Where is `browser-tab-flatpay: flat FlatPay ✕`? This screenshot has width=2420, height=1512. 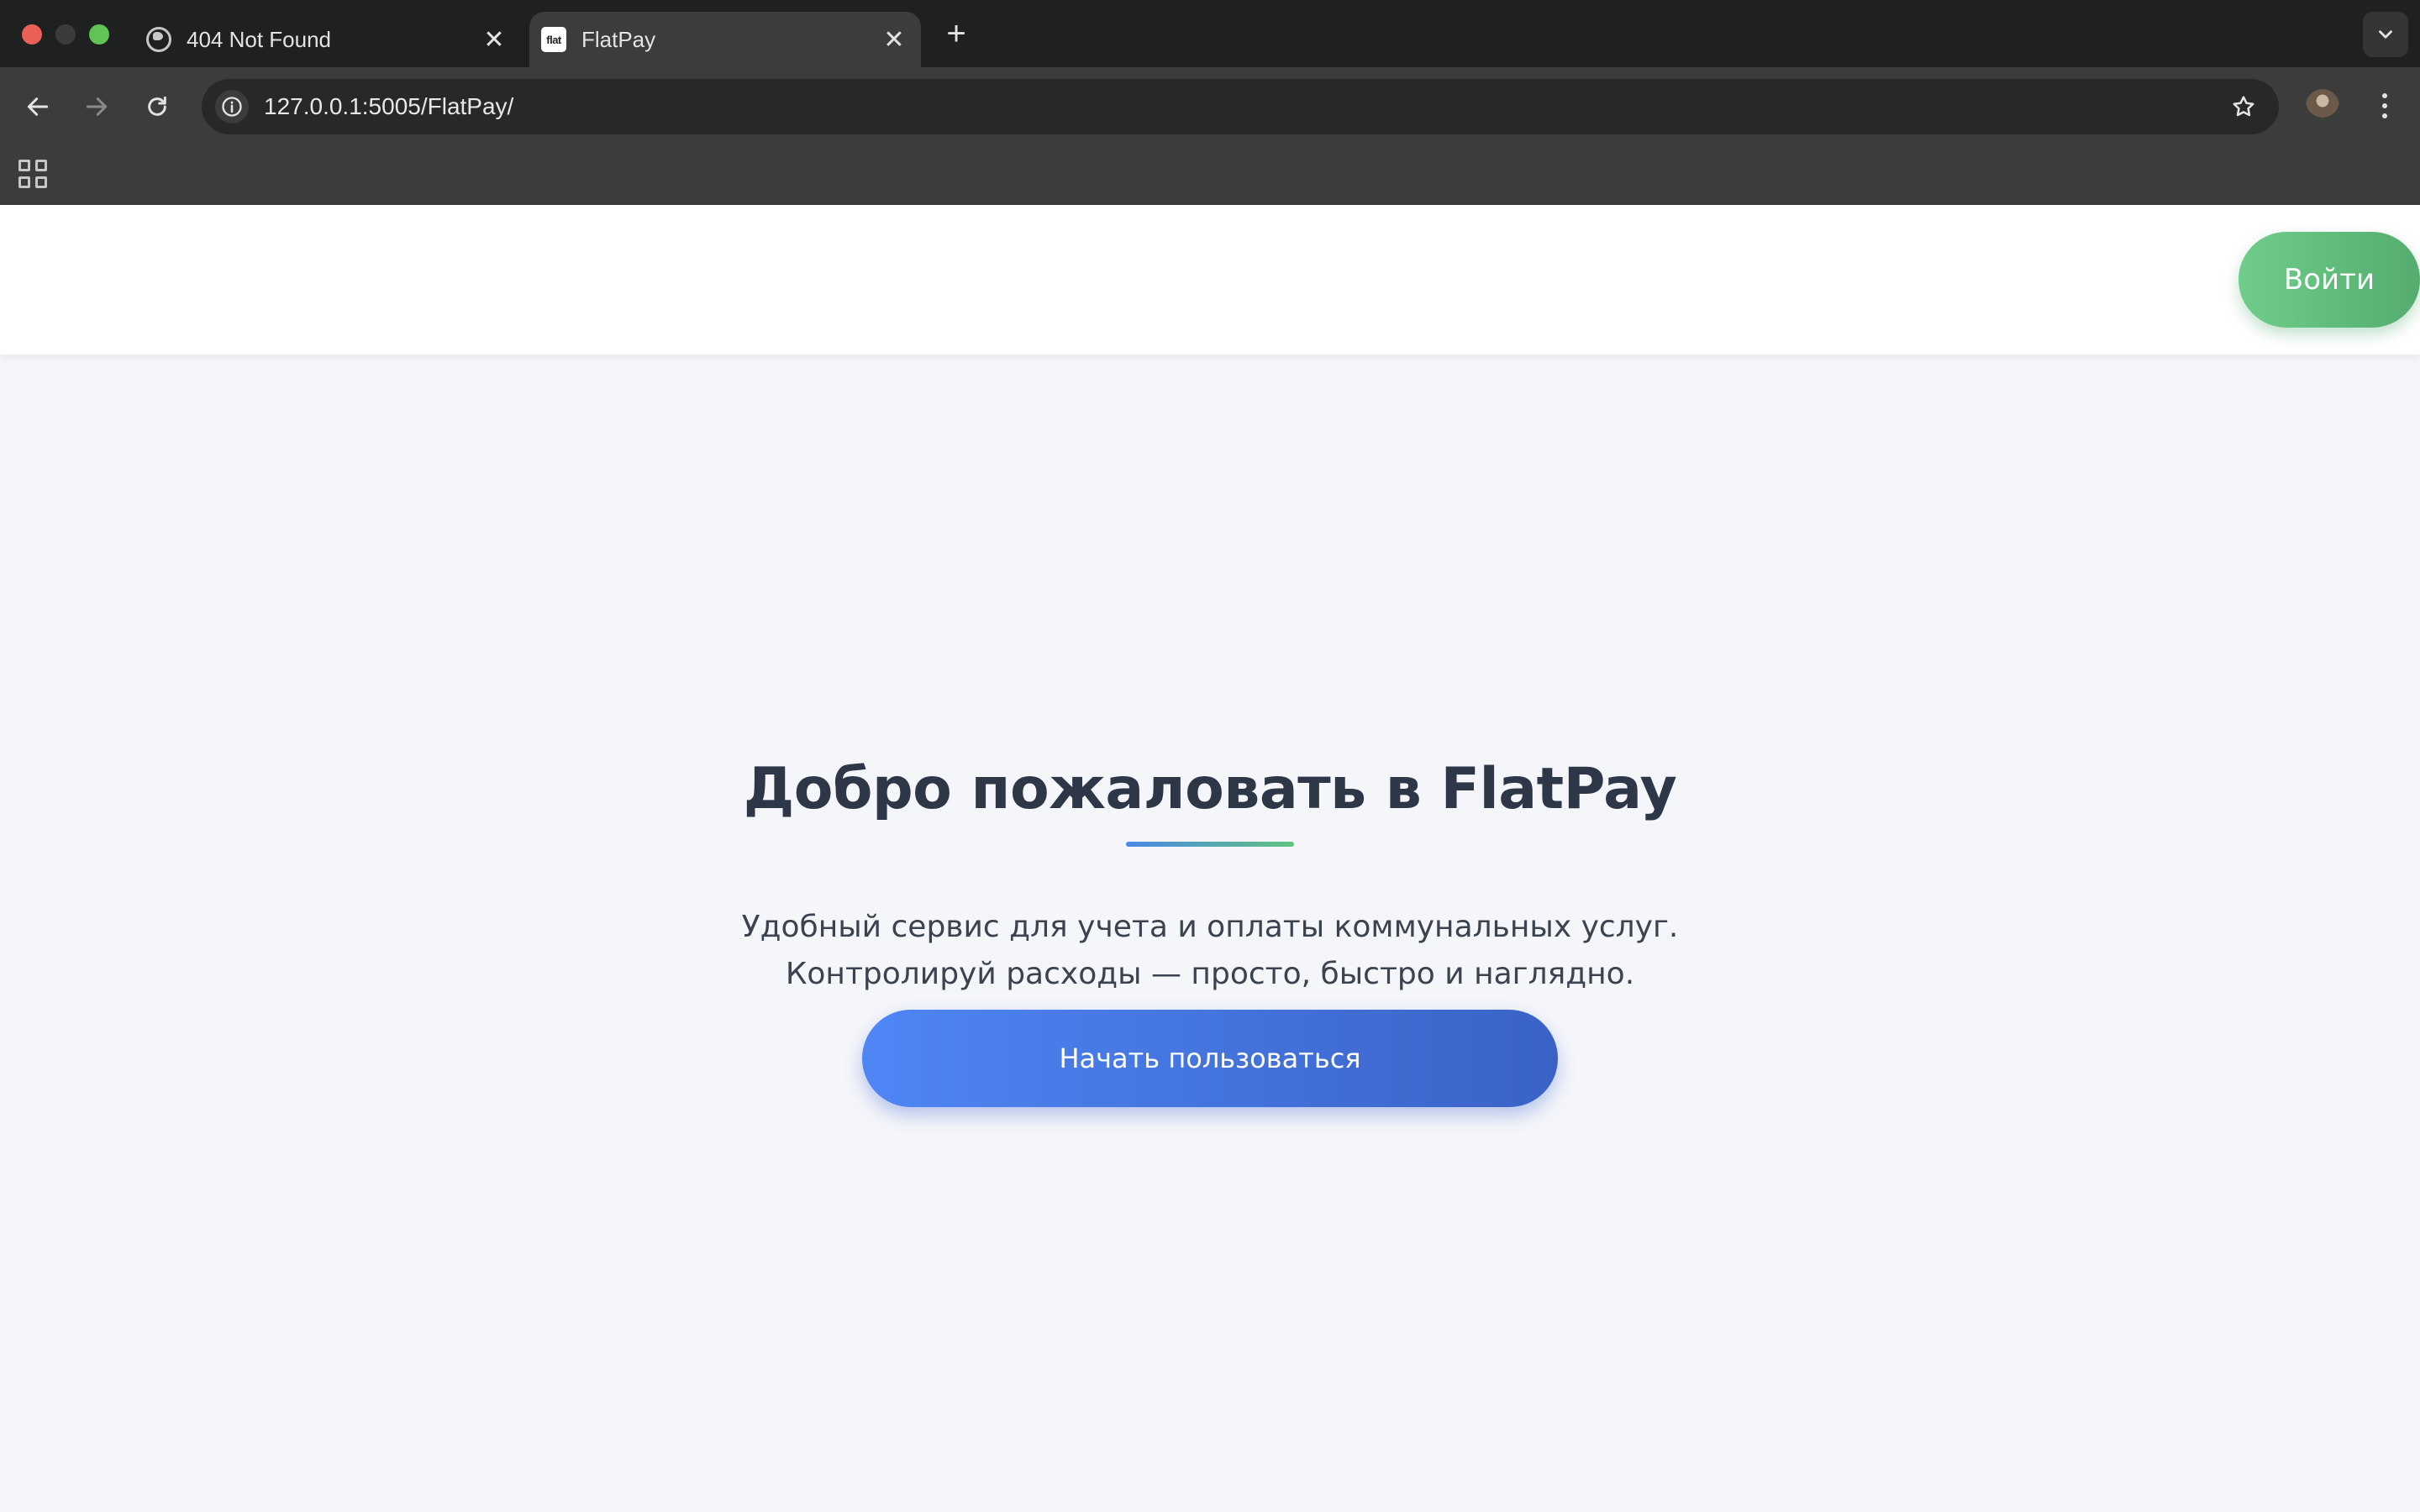 browser-tab-flatpay: flat FlatPay ✕ is located at coordinates (725, 39).